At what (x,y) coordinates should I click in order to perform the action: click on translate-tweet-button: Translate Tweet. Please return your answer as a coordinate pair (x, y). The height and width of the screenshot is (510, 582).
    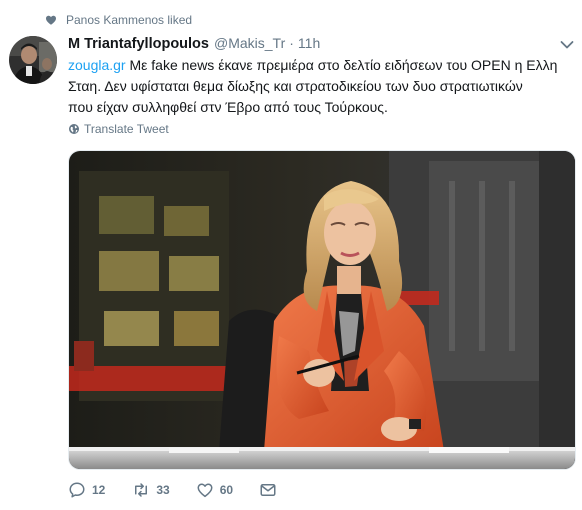
    Looking at the image, I should click on (118, 129).